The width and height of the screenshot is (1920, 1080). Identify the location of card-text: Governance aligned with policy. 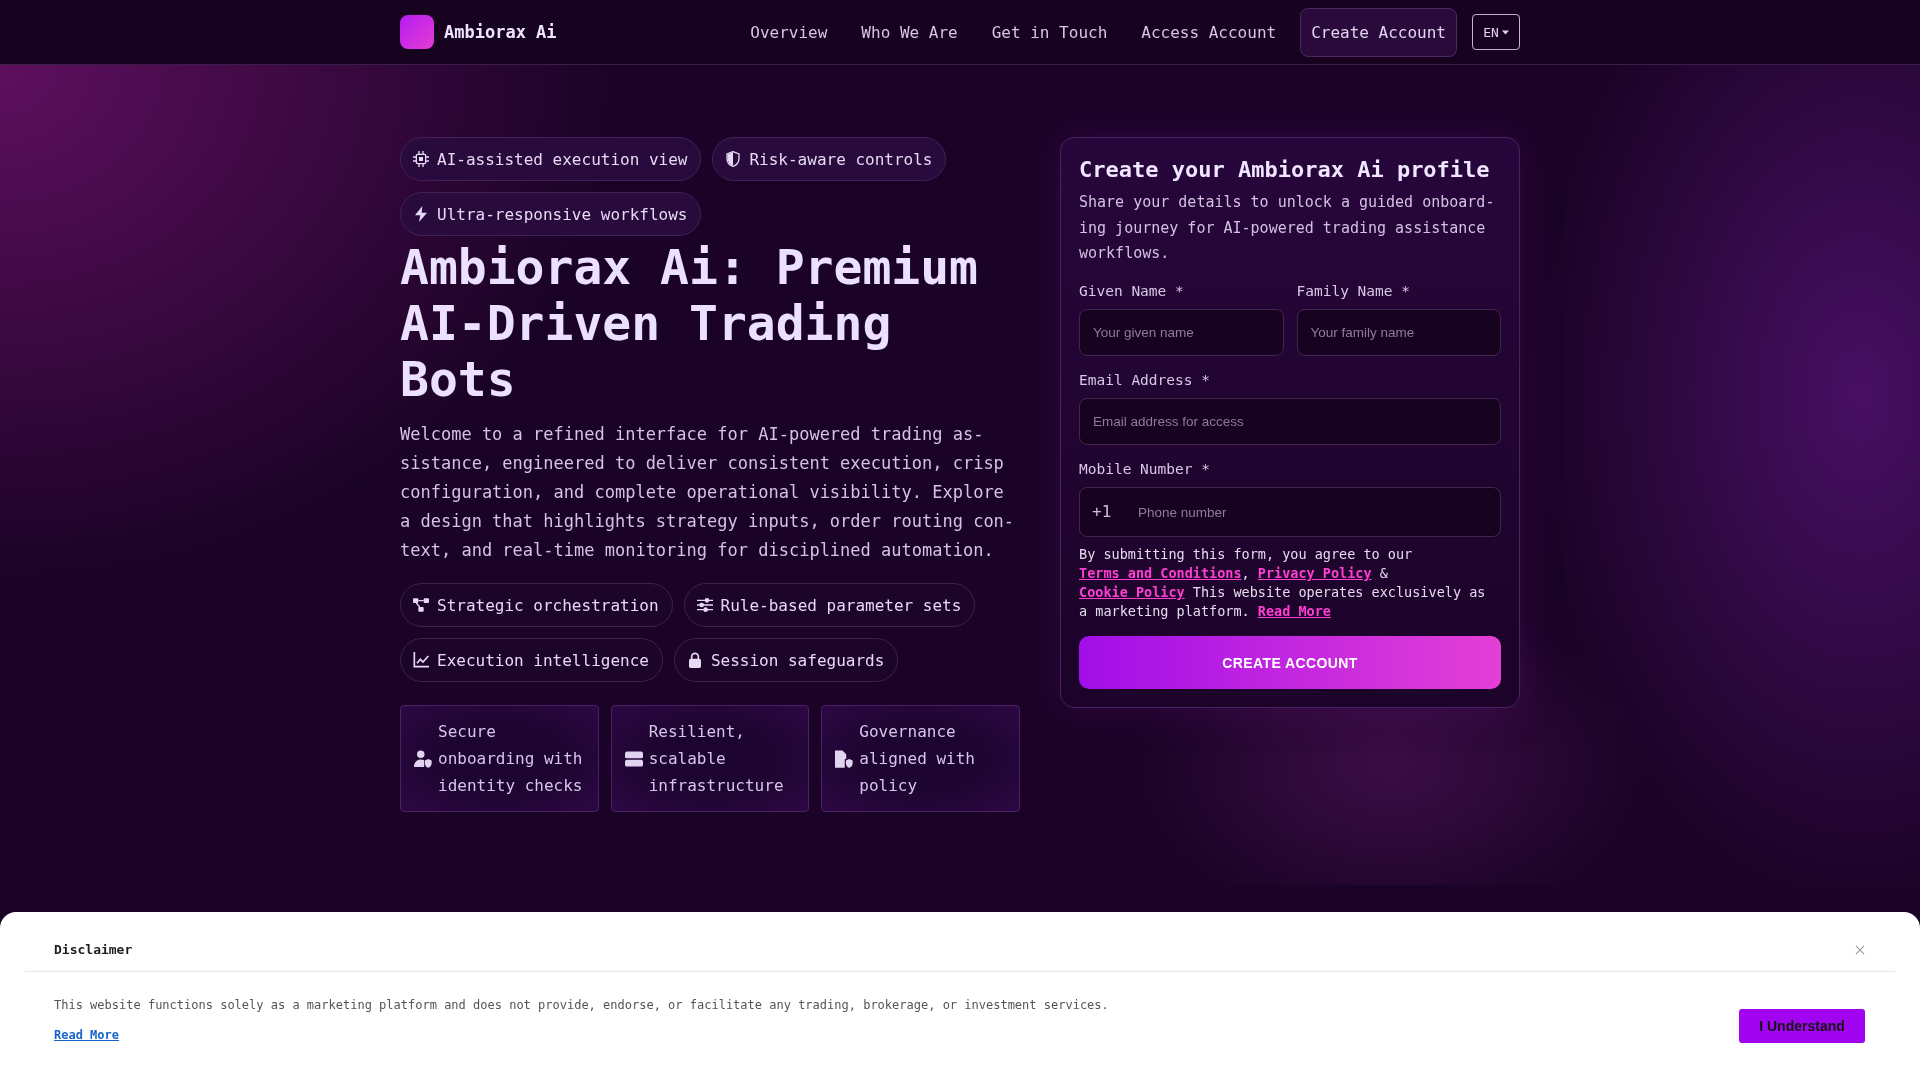
(917, 759).